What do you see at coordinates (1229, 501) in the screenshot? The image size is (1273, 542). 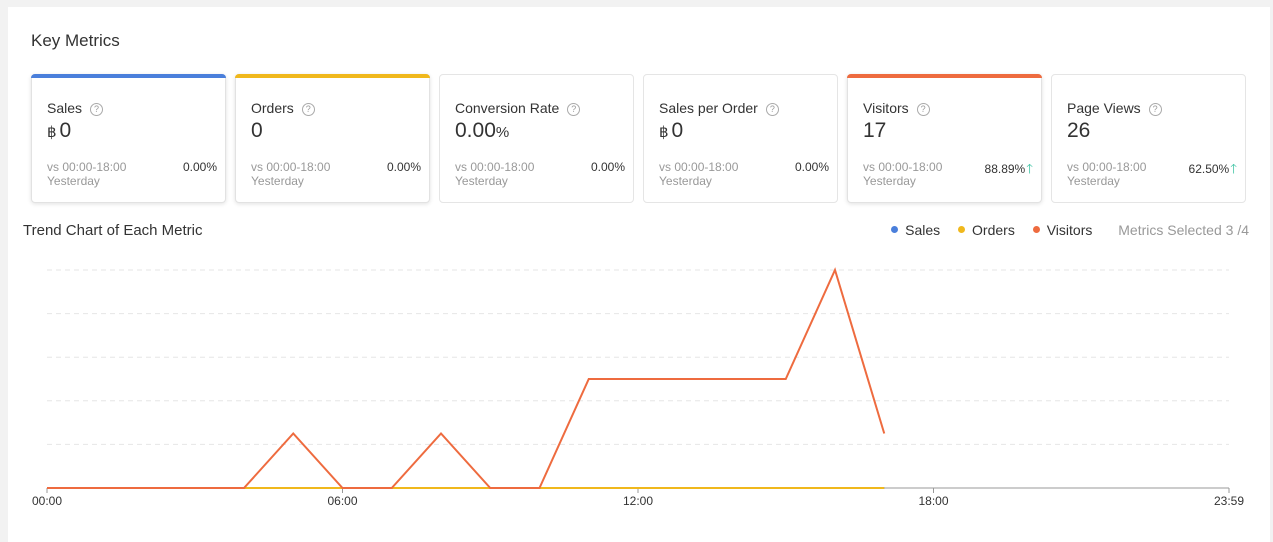 I see `x-tick-label: 23:59` at bounding box center [1229, 501].